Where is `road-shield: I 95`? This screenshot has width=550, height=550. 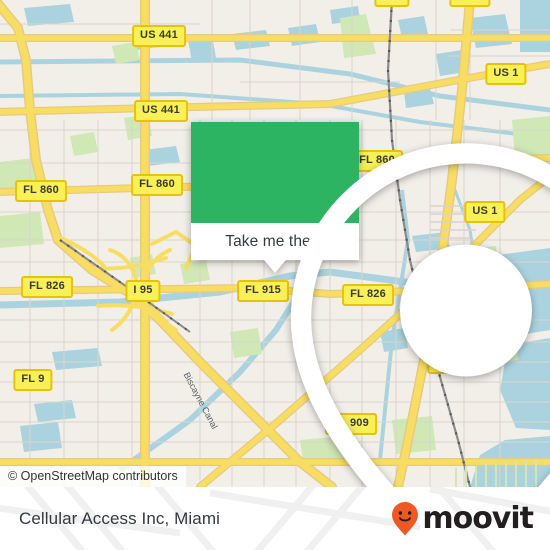
road-shield: I 95 is located at coordinates (143, 291).